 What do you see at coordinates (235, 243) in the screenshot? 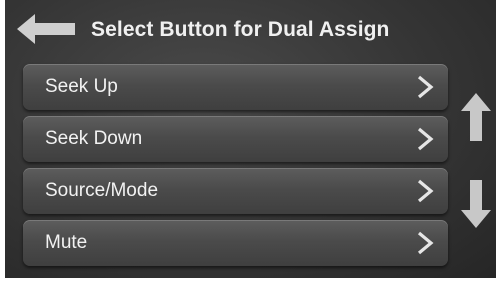
I see `list-item-mute: Mute` at bounding box center [235, 243].